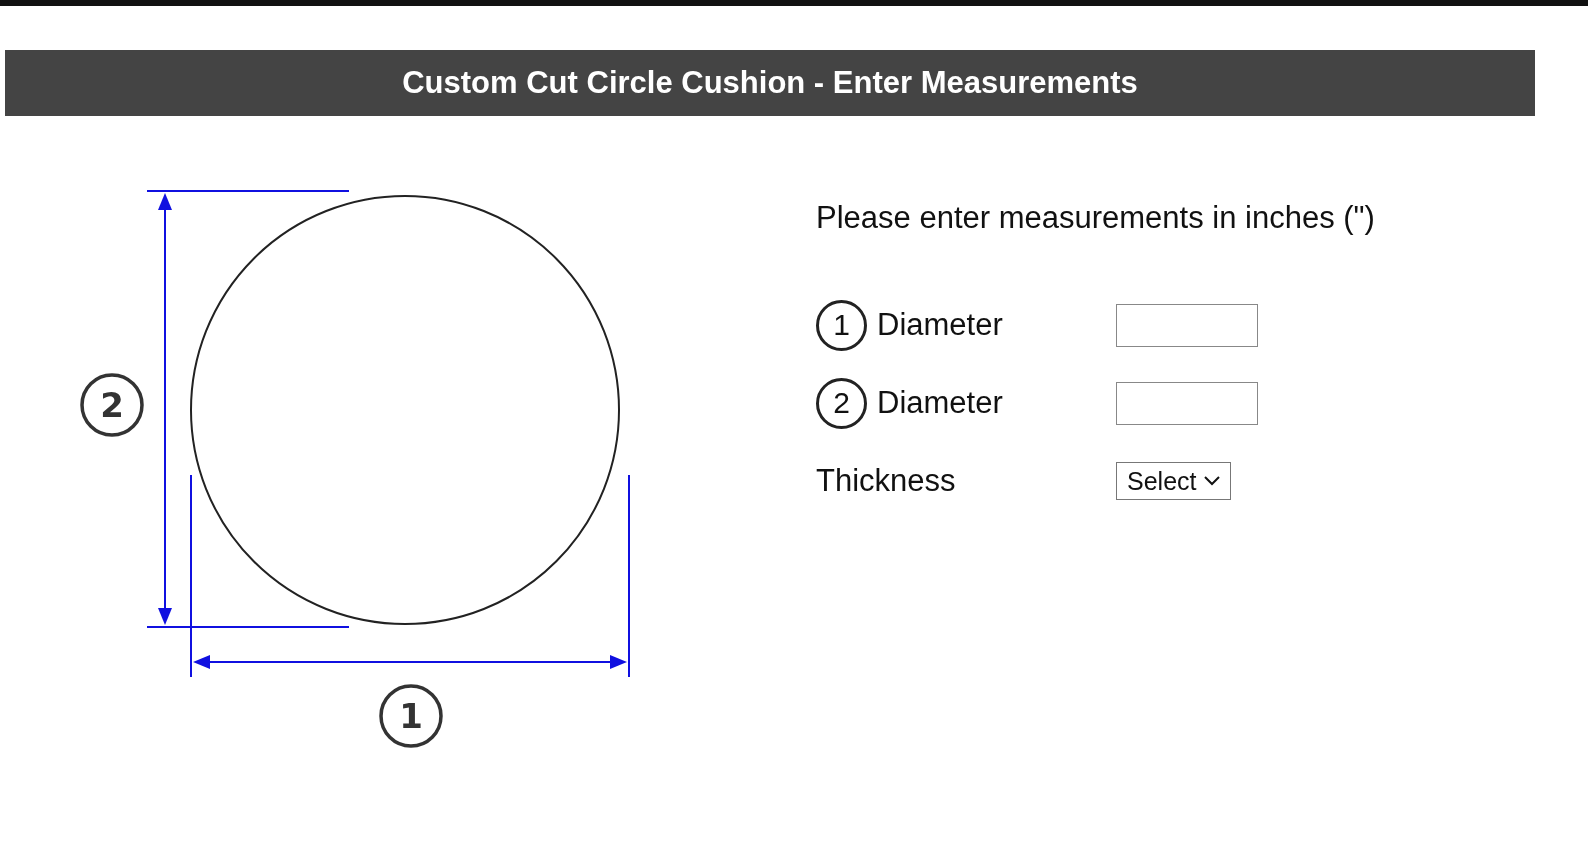 Image resolution: width=1588 pixels, height=842 pixels. I want to click on chevron-icon, so click(1212, 481).